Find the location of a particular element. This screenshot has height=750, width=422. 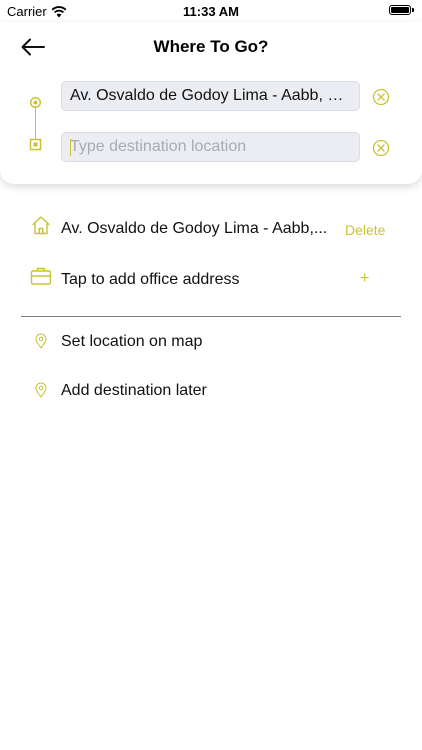

destination-input is located at coordinates (210, 147).